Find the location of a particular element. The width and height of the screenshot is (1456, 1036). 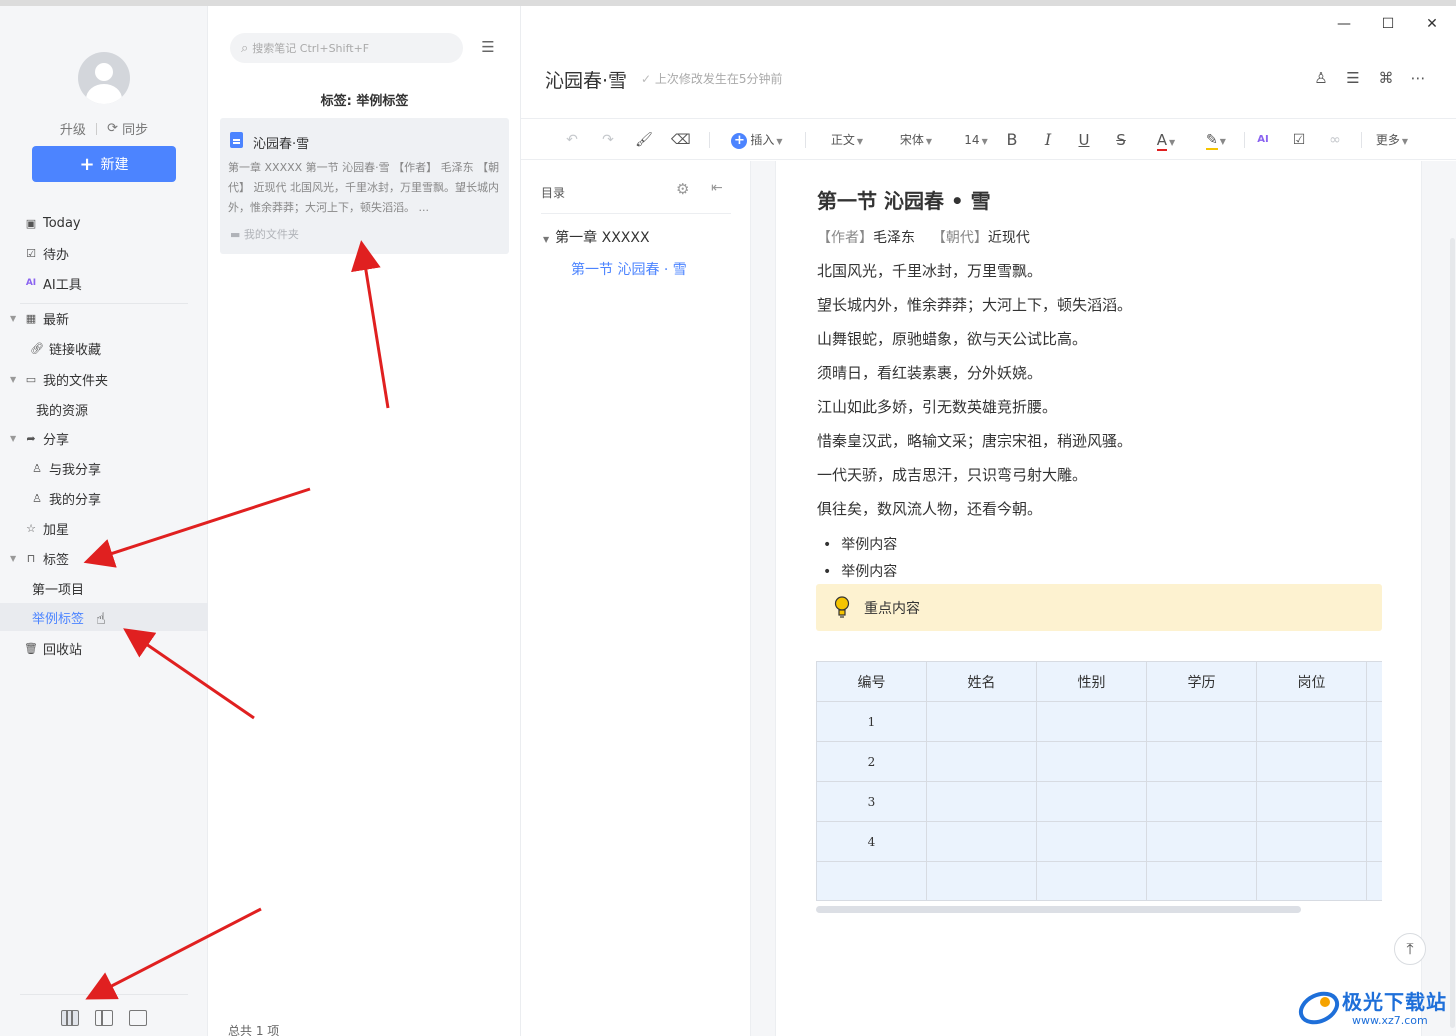

settings-gear-icon: ⚙ is located at coordinates (682, 189).